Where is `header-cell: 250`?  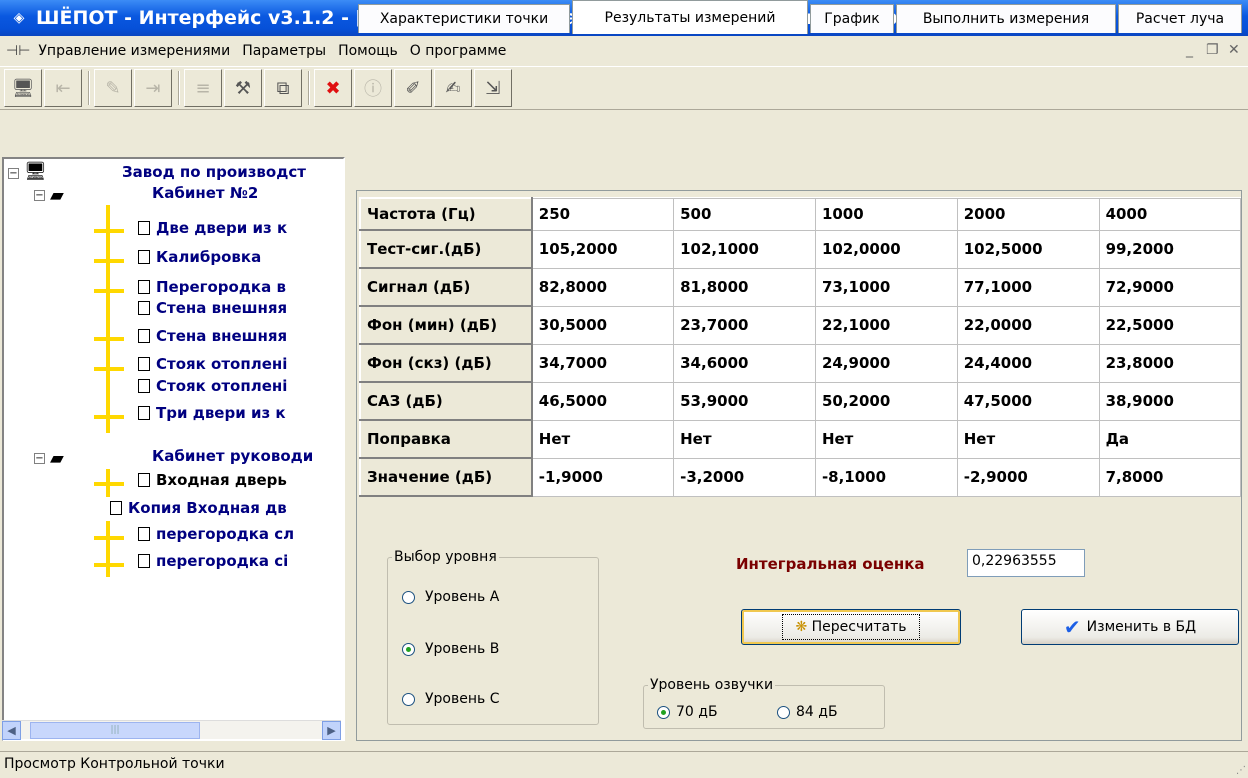 header-cell: 250 is located at coordinates (603, 214).